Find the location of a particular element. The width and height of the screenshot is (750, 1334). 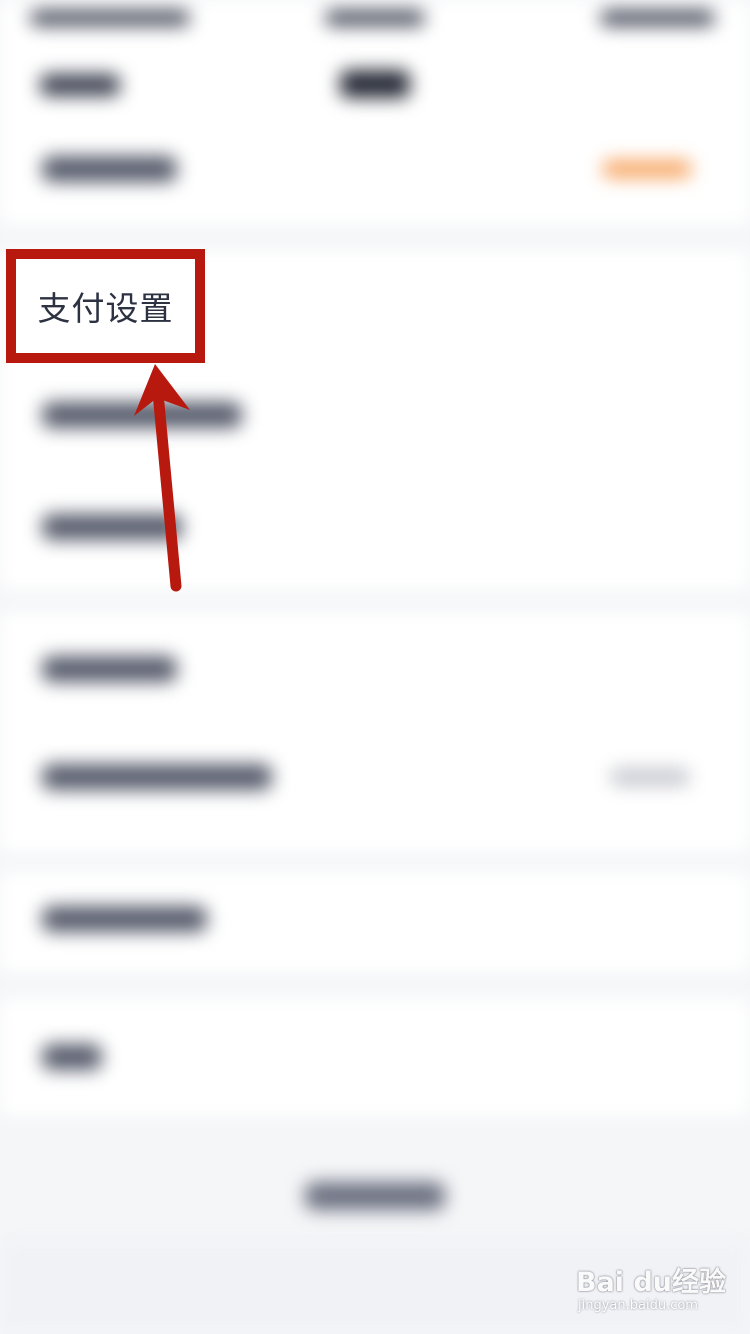

status-bar is located at coordinates (375, 20).